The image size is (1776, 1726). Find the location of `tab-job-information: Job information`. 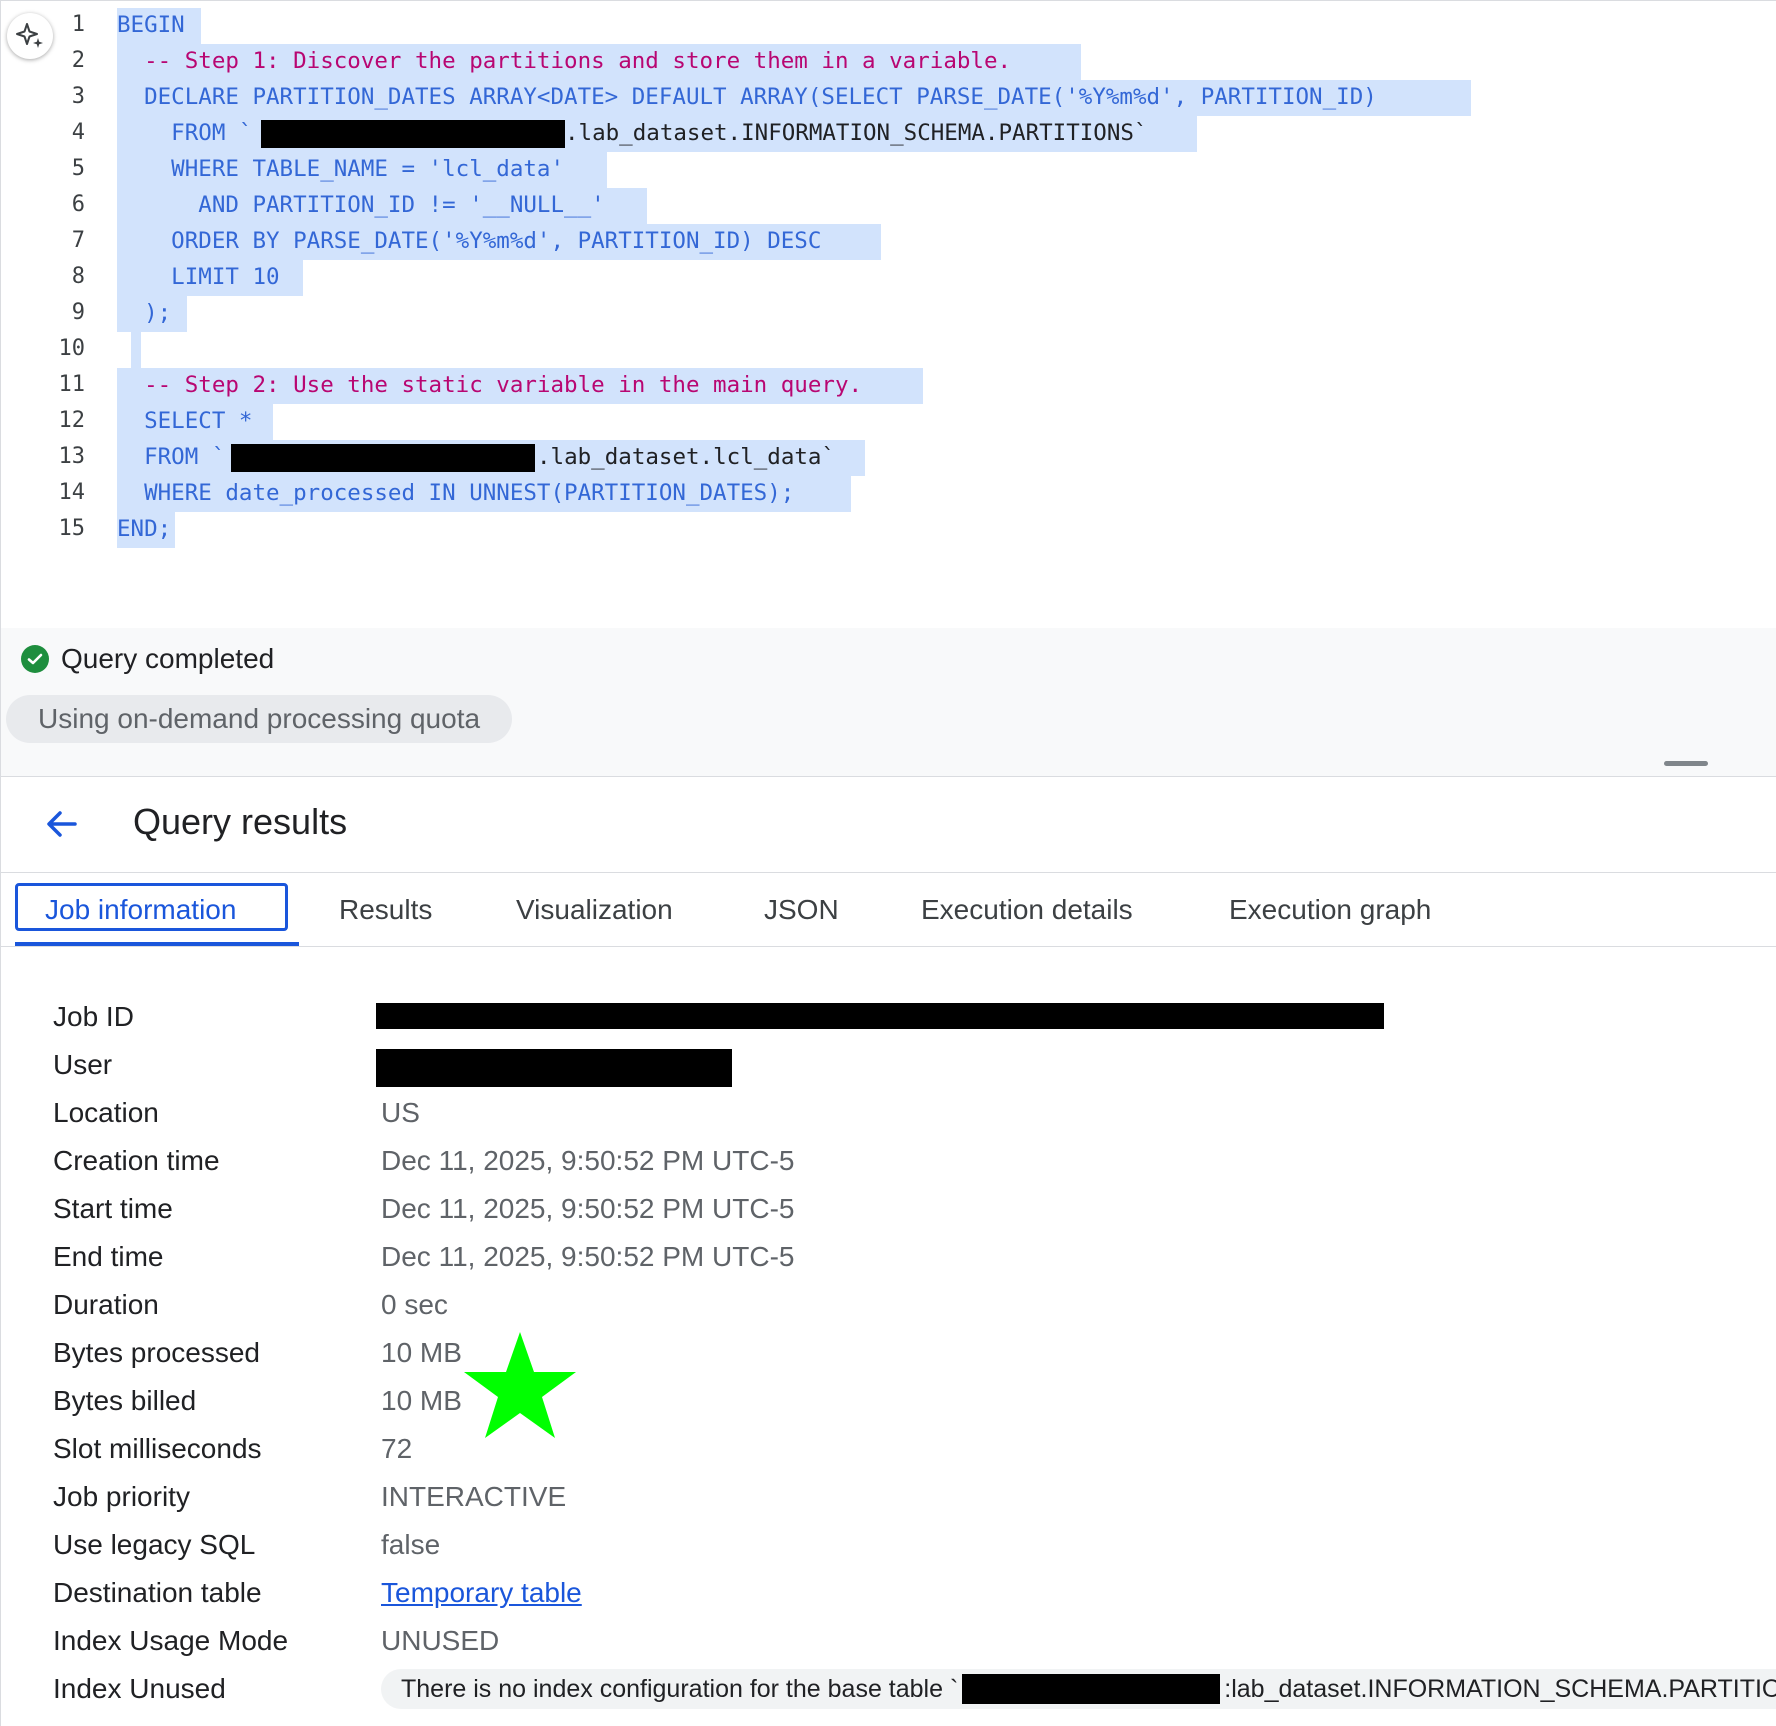

tab-job-information: Job information is located at coordinates (140, 909).